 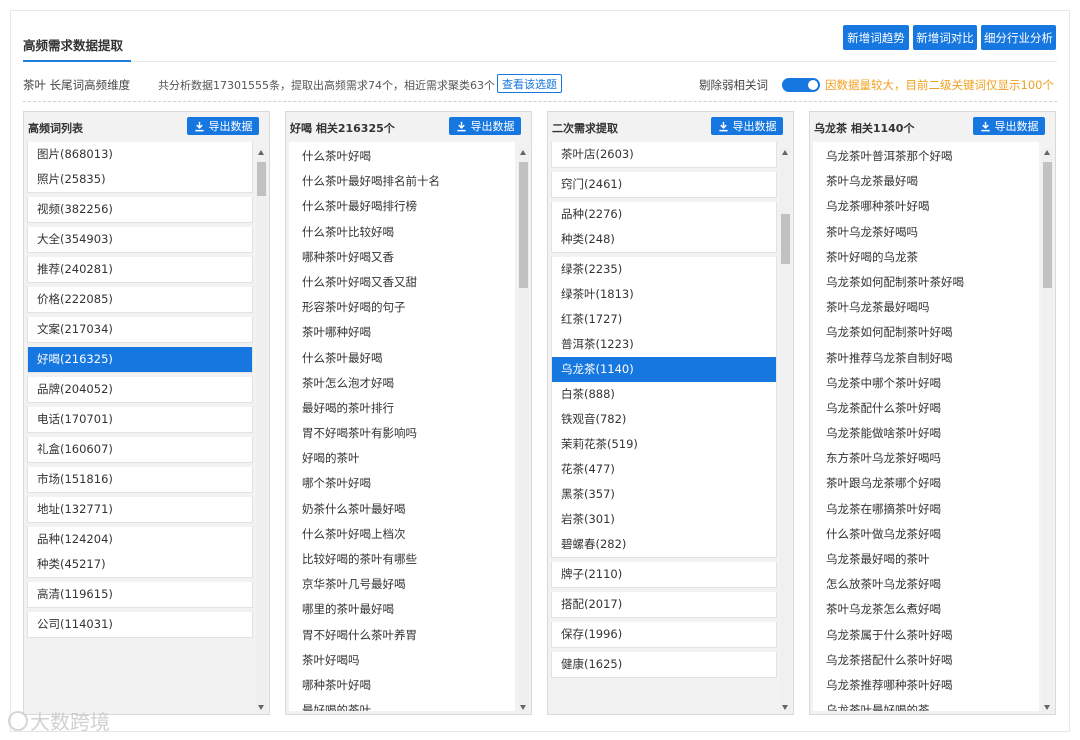 What do you see at coordinates (140, 479) in the screenshot?
I see `list-item: 市场(151816)` at bounding box center [140, 479].